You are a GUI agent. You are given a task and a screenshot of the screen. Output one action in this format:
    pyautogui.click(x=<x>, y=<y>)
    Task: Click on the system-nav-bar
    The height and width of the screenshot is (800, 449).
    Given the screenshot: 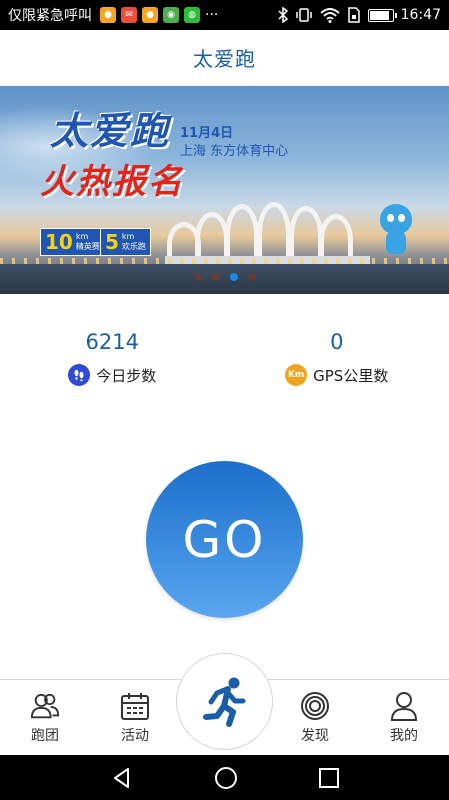 What is the action you would take?
    pyautogui.click(x=224, y=777)
    